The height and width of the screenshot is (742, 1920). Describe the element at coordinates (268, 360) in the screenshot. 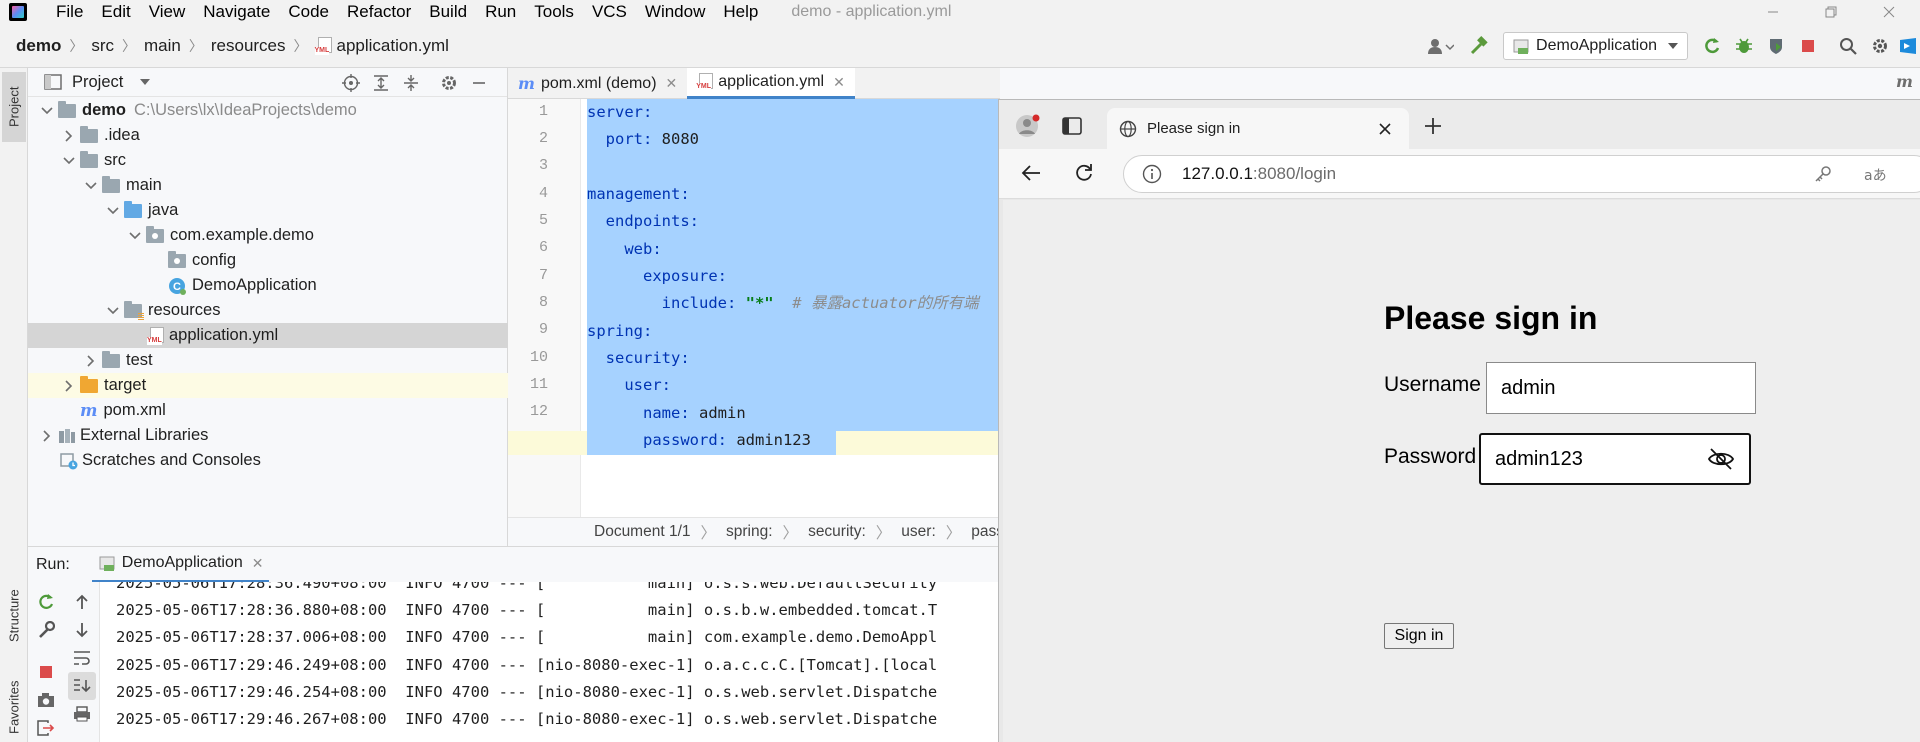

I see `tree-node-test: test` at that location.